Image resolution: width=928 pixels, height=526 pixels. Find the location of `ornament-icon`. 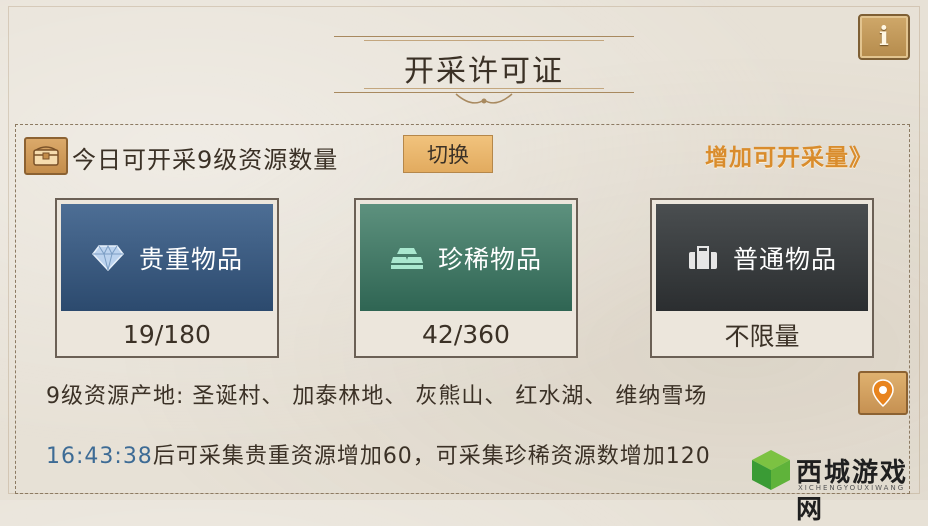

ornament-icon is located at coordinates (484, 98).